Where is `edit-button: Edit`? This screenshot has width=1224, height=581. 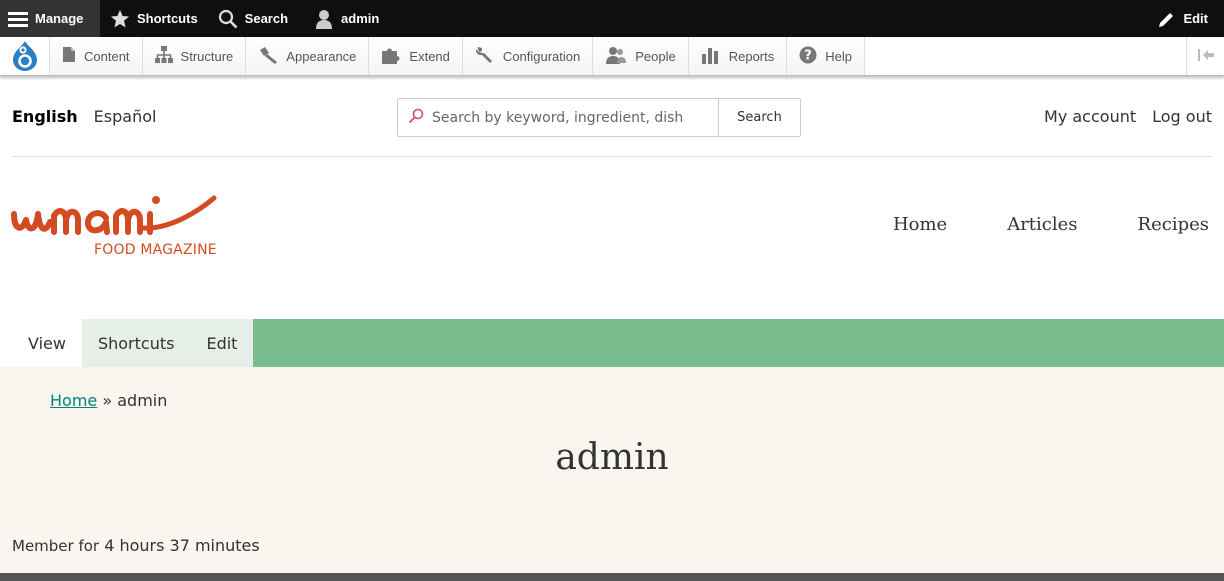
edit-button: Edit is located at coordinates (1186, 18).